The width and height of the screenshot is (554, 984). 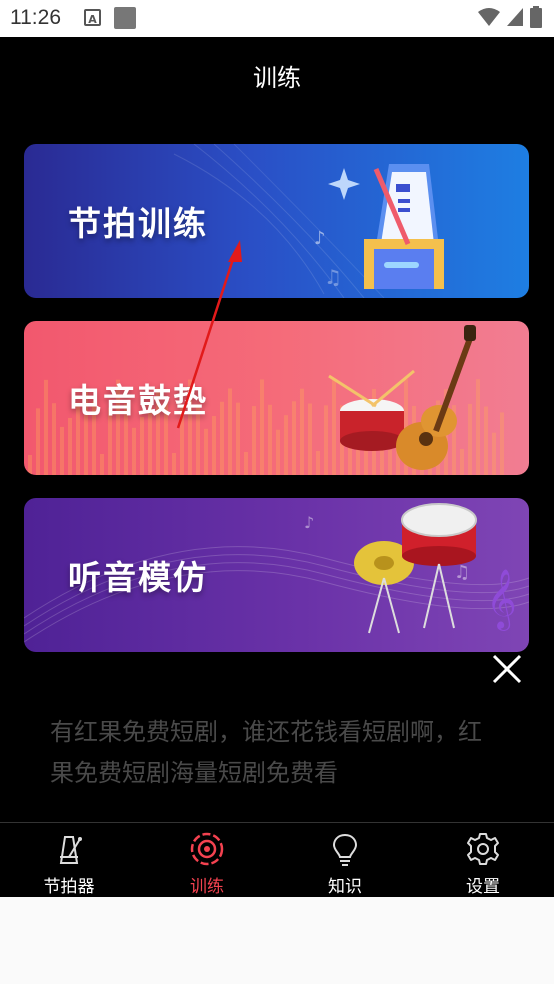 I want to click on card-beat-training-label: 节拍训练, so click(x=138, y=223).